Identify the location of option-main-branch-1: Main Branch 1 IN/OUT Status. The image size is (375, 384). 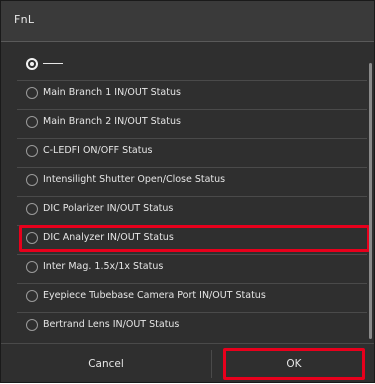
(192, 96).